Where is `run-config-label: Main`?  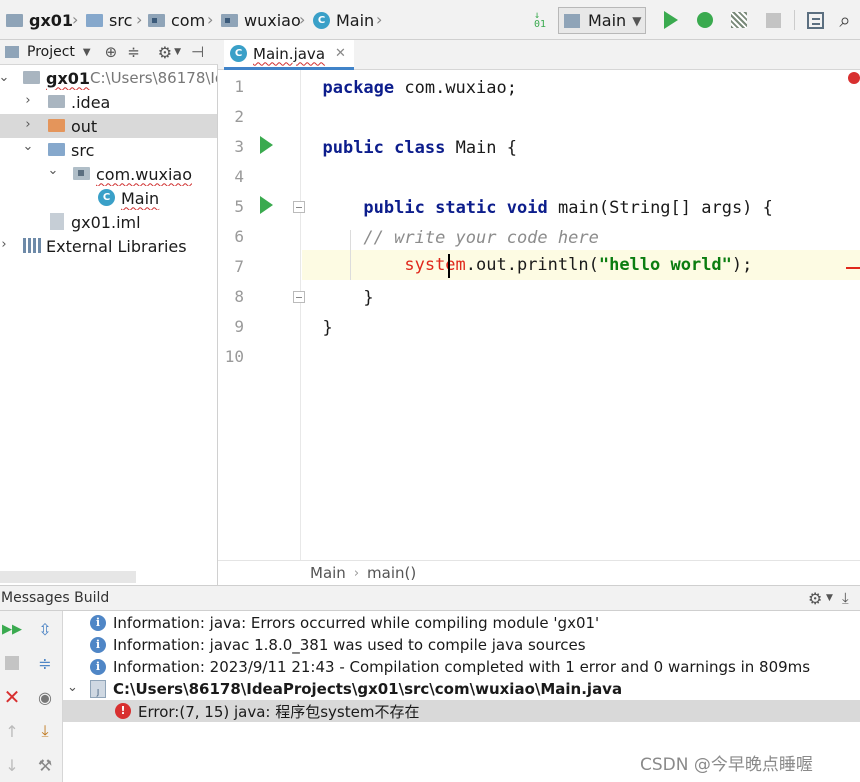
run-config-label: Main is located at coordinates (607, 20).